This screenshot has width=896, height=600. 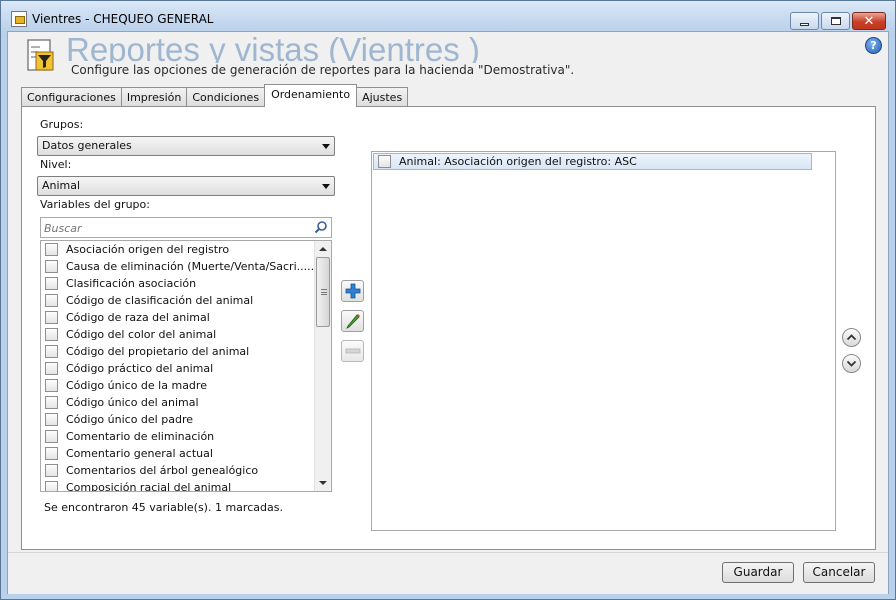 I want to click on list-item: Código de raza del animal, so click(x=178, y=317).